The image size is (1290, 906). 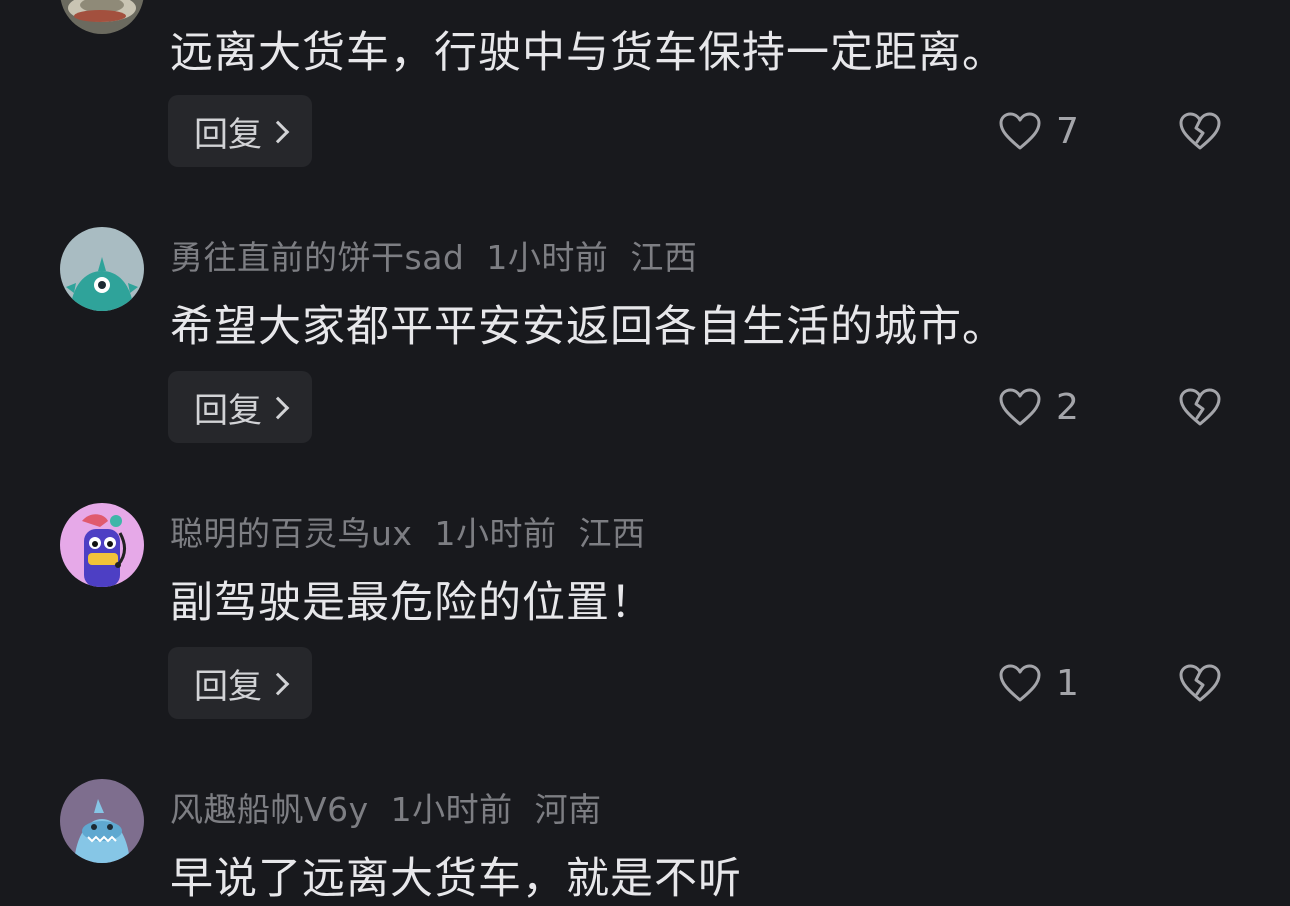 I want to click on like-button: 2, so click(x=1038, y=407).